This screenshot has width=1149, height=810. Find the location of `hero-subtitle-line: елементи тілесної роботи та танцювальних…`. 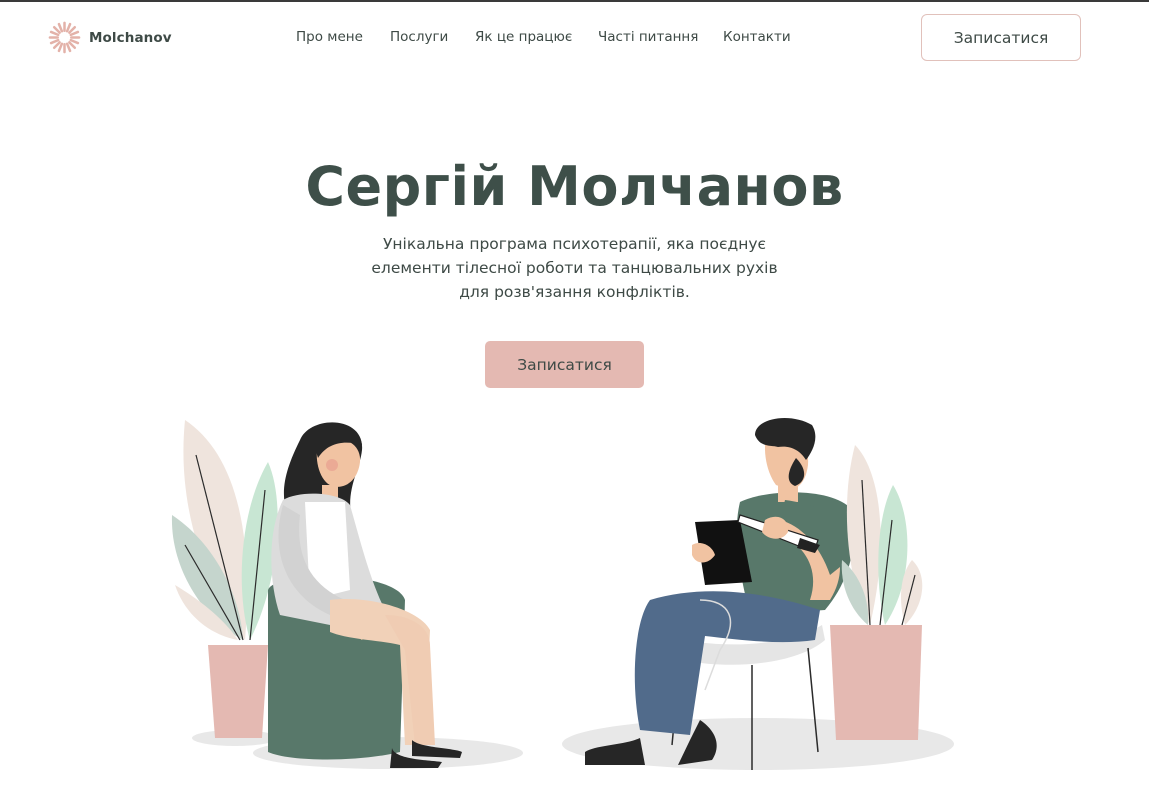

hero-subtitle-line: елементи тілесної роботи та танцювальних… is located at coordinates (574, 268).